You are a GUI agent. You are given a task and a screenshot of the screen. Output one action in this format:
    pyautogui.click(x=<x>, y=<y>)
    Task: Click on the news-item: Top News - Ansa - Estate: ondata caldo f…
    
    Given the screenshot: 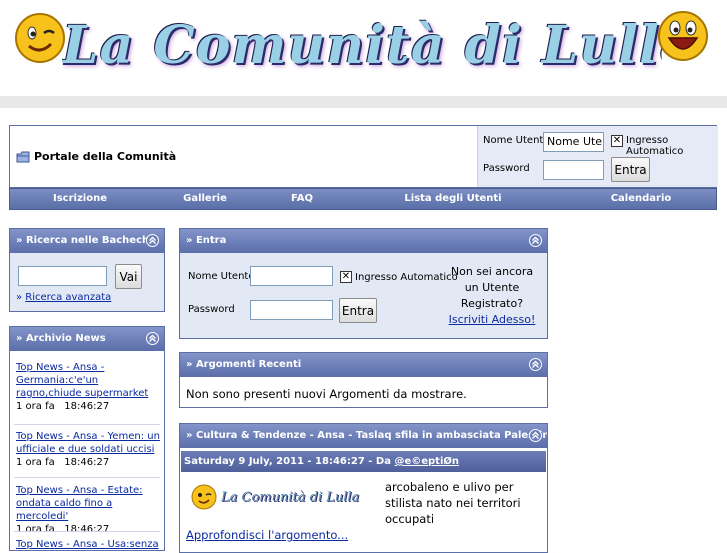 What is the action you would take?
    pyautogui.click(x=88, y=510)
    